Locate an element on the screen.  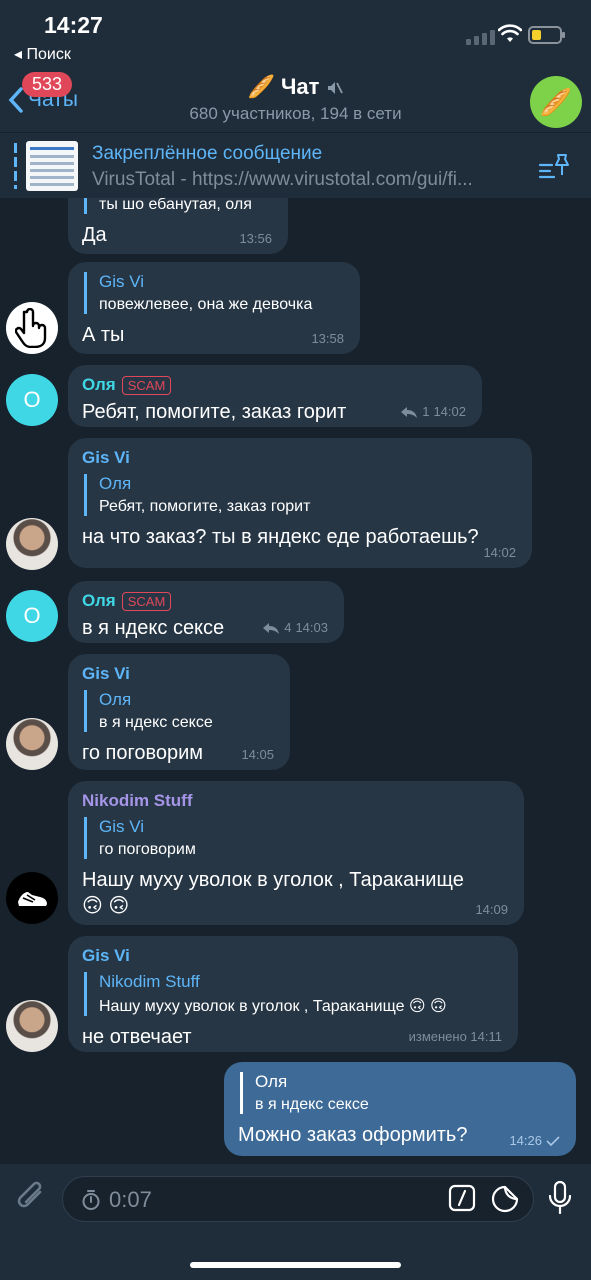
message-emoji: 🙃 🙃 is located at coordinates (106, 906).